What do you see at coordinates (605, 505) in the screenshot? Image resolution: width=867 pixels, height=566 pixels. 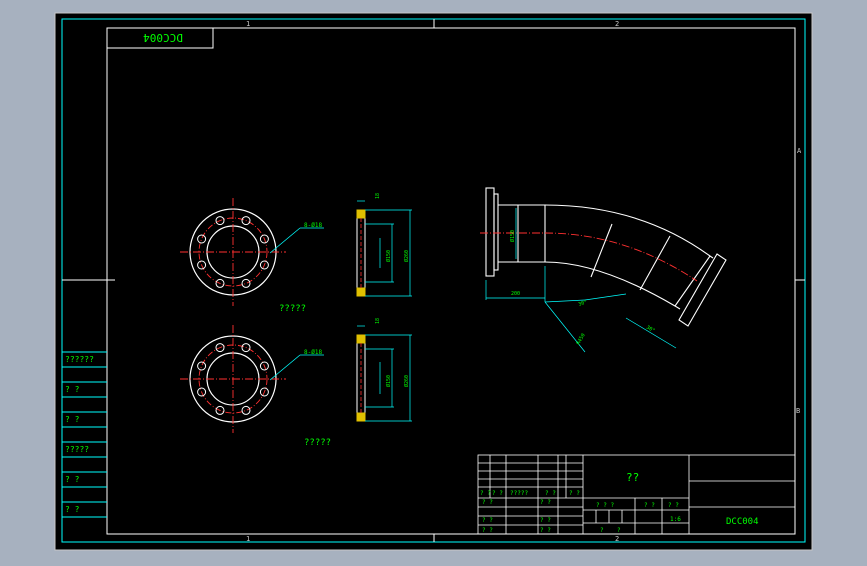 I see `title-block-right-label: ? ? ?` at bounding box center [605, 505].